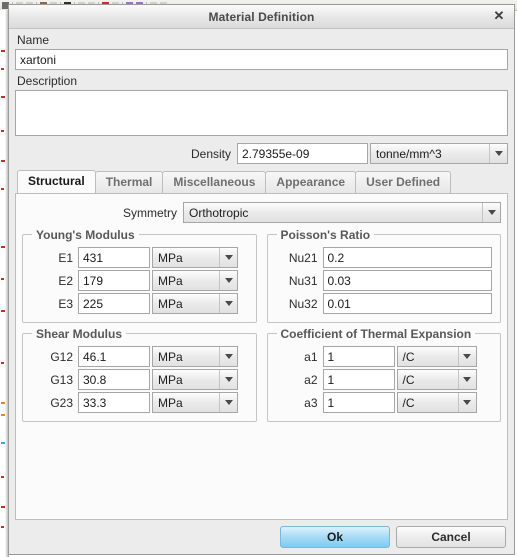 Image resolution: width=517 pixels, height=557 pixels. I want to click on cancel-button: Cancel, so click(451, 537).